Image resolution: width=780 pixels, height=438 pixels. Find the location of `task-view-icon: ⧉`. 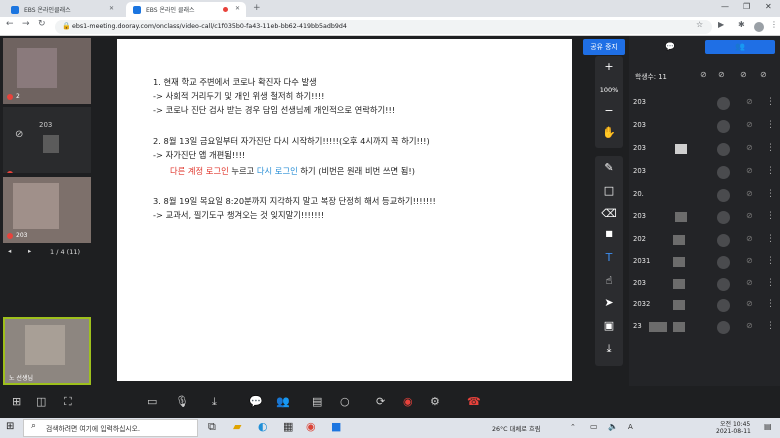

task-view-icon: ⧉ is located at coordinates (212, 427).